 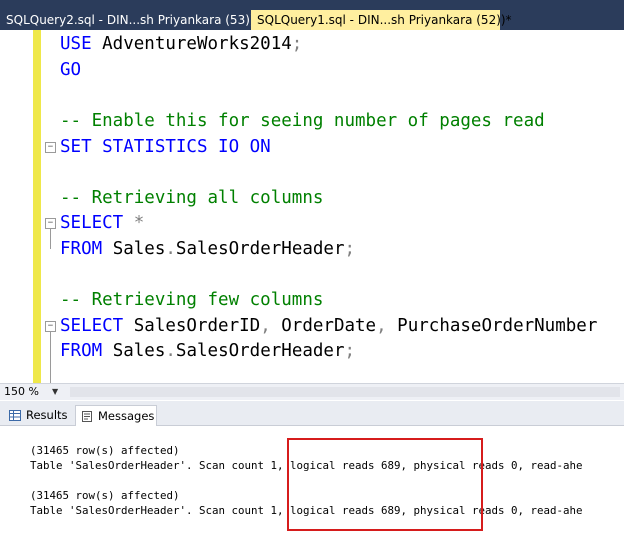 I want to click on code-line-text: GO, so click(x=71, y=70).